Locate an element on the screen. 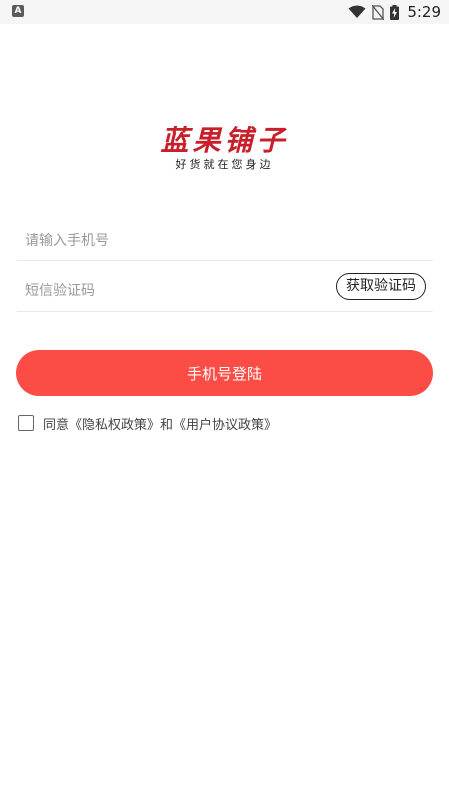  phone-login-button: 手机号登陆 is located at coordinates (224, 373).